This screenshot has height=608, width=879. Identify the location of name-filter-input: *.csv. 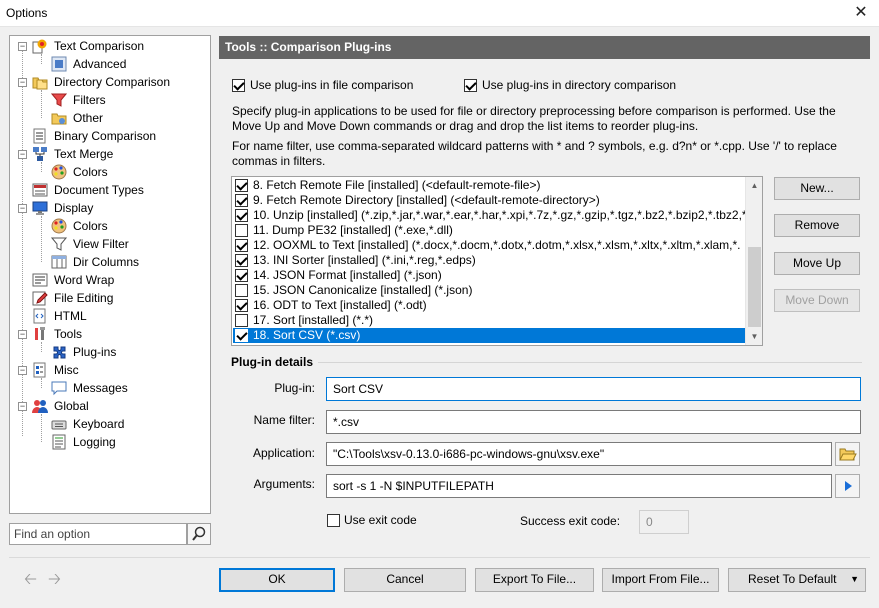
(593, 422).